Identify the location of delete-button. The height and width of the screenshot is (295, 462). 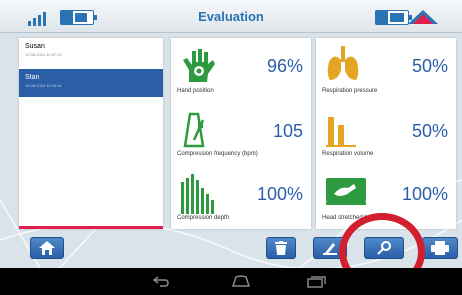
(281, 248).